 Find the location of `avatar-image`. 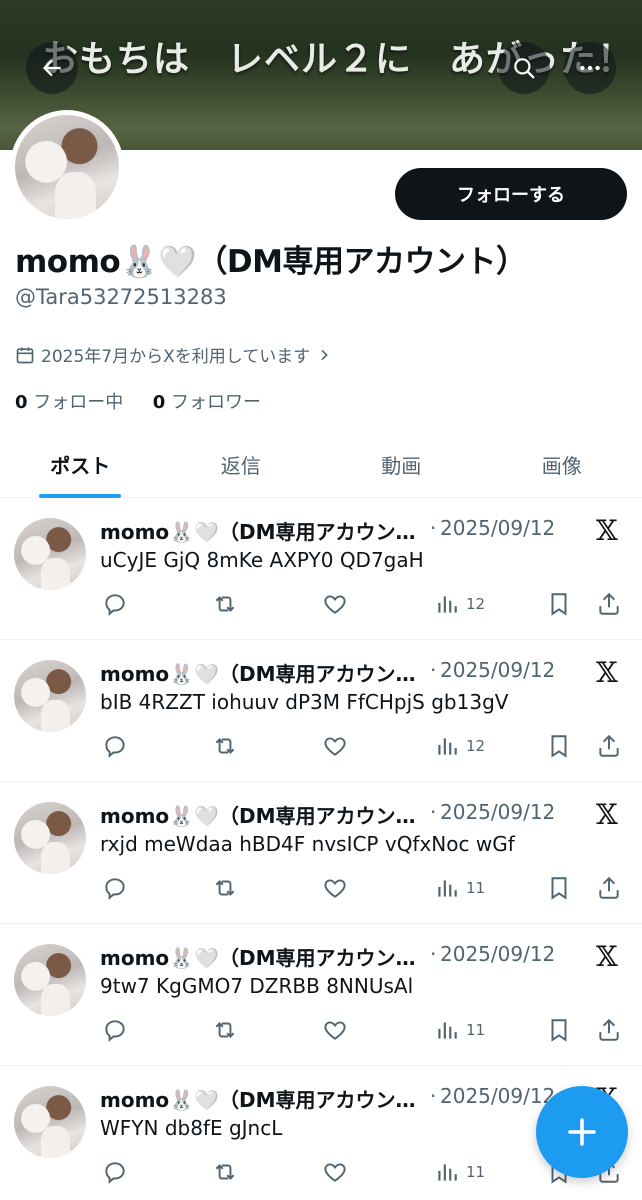

avatar-image is located at coordinates (67, 167).